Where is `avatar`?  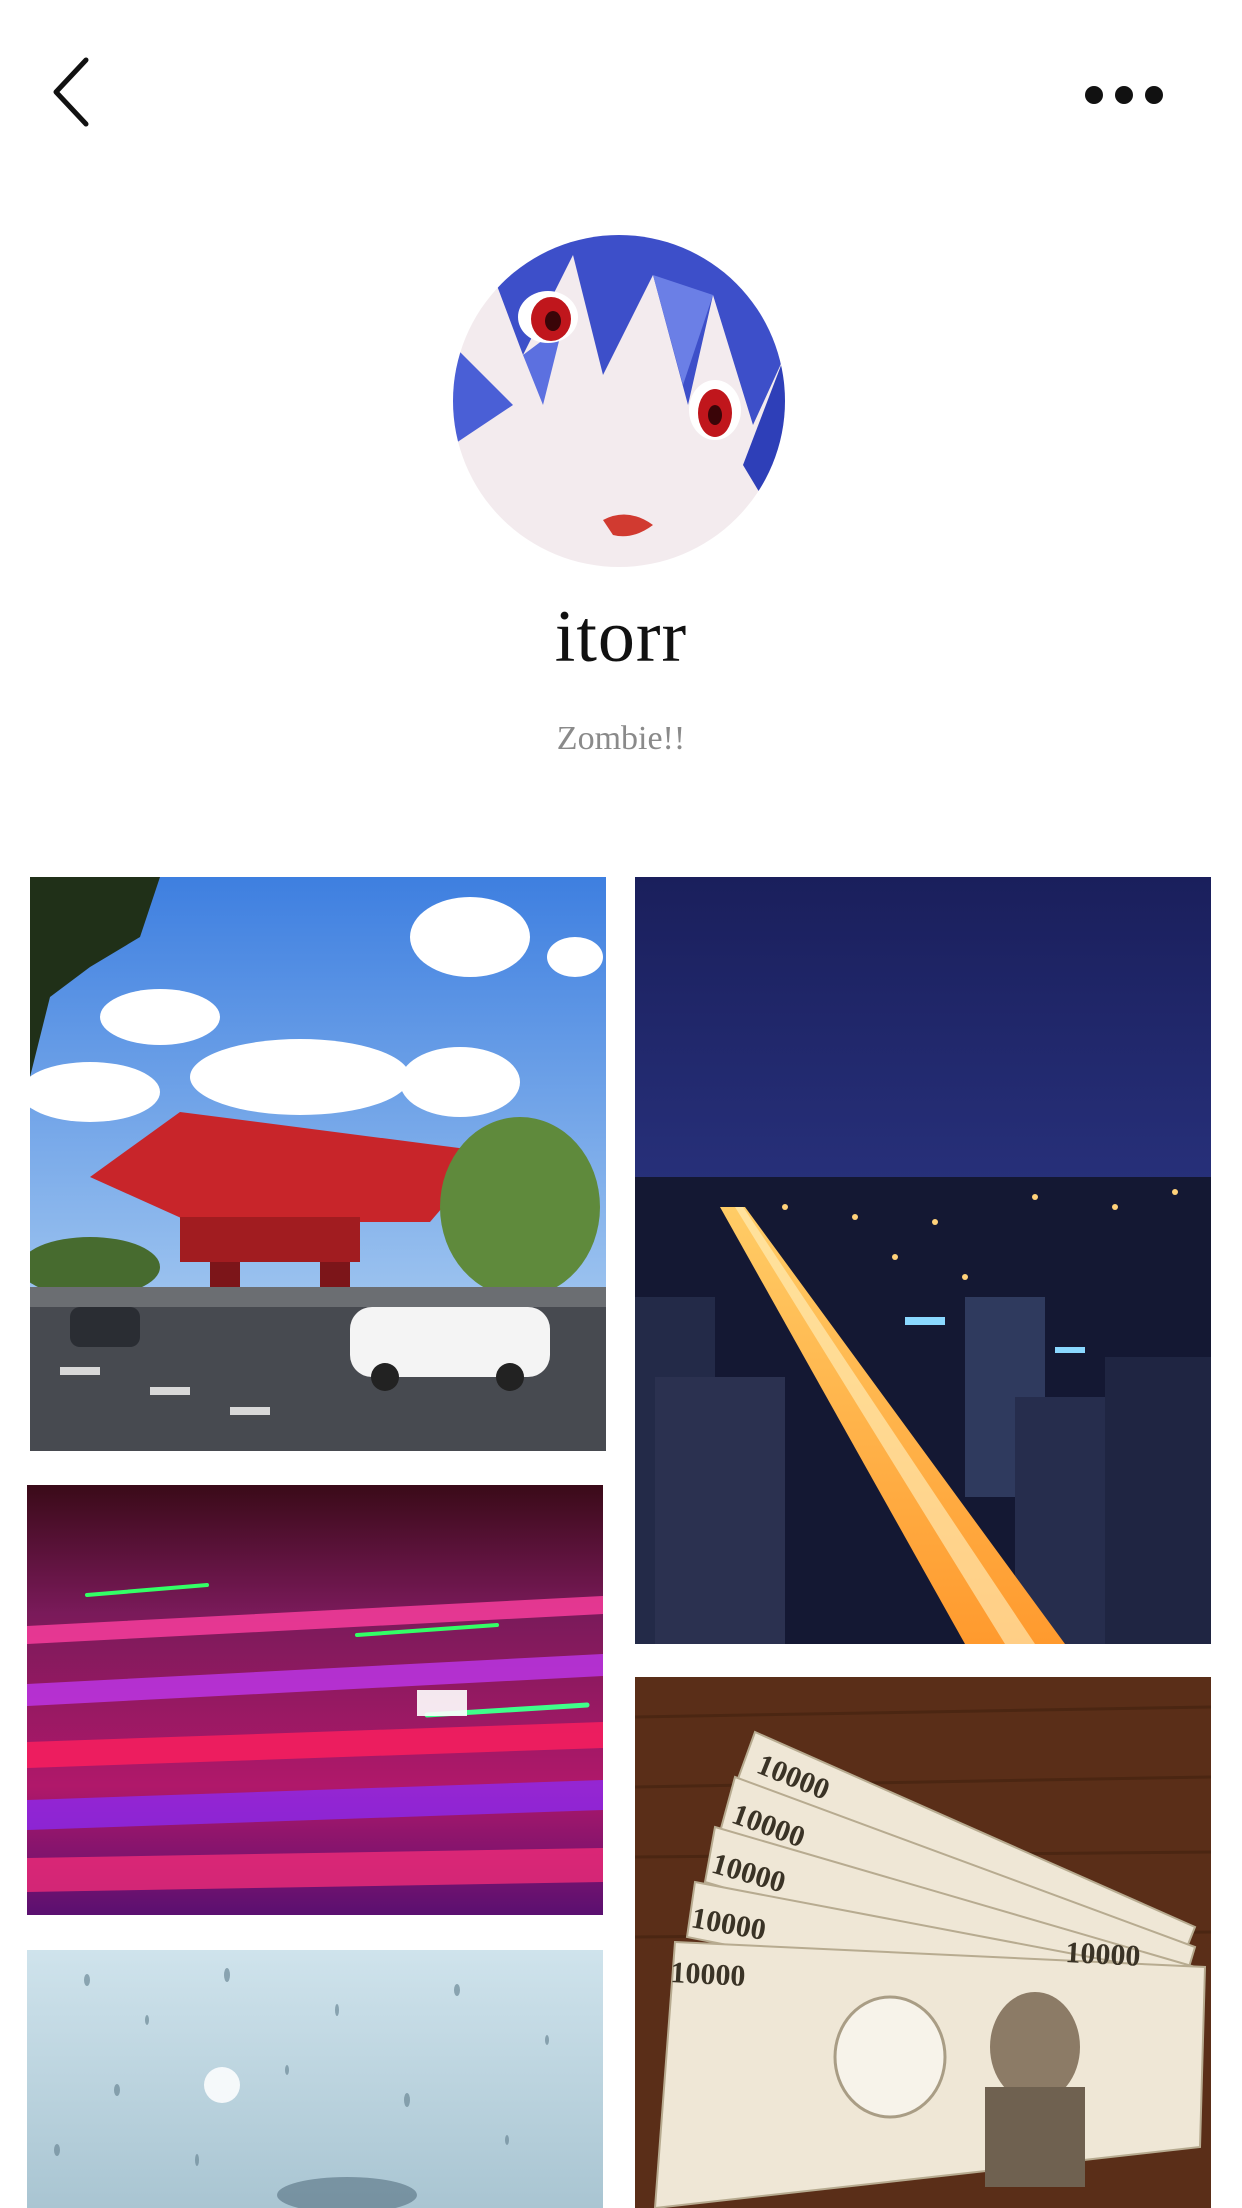
avatar is located at coordinates (619, 401).